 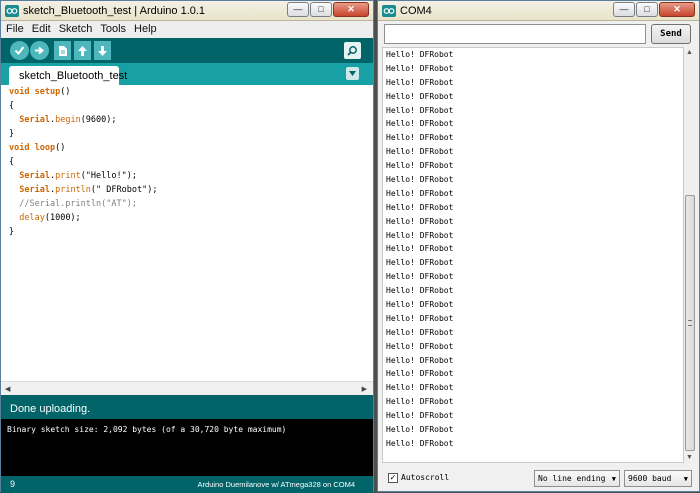 I want to click on serial-monitor-button, so click(x=352, y=50).